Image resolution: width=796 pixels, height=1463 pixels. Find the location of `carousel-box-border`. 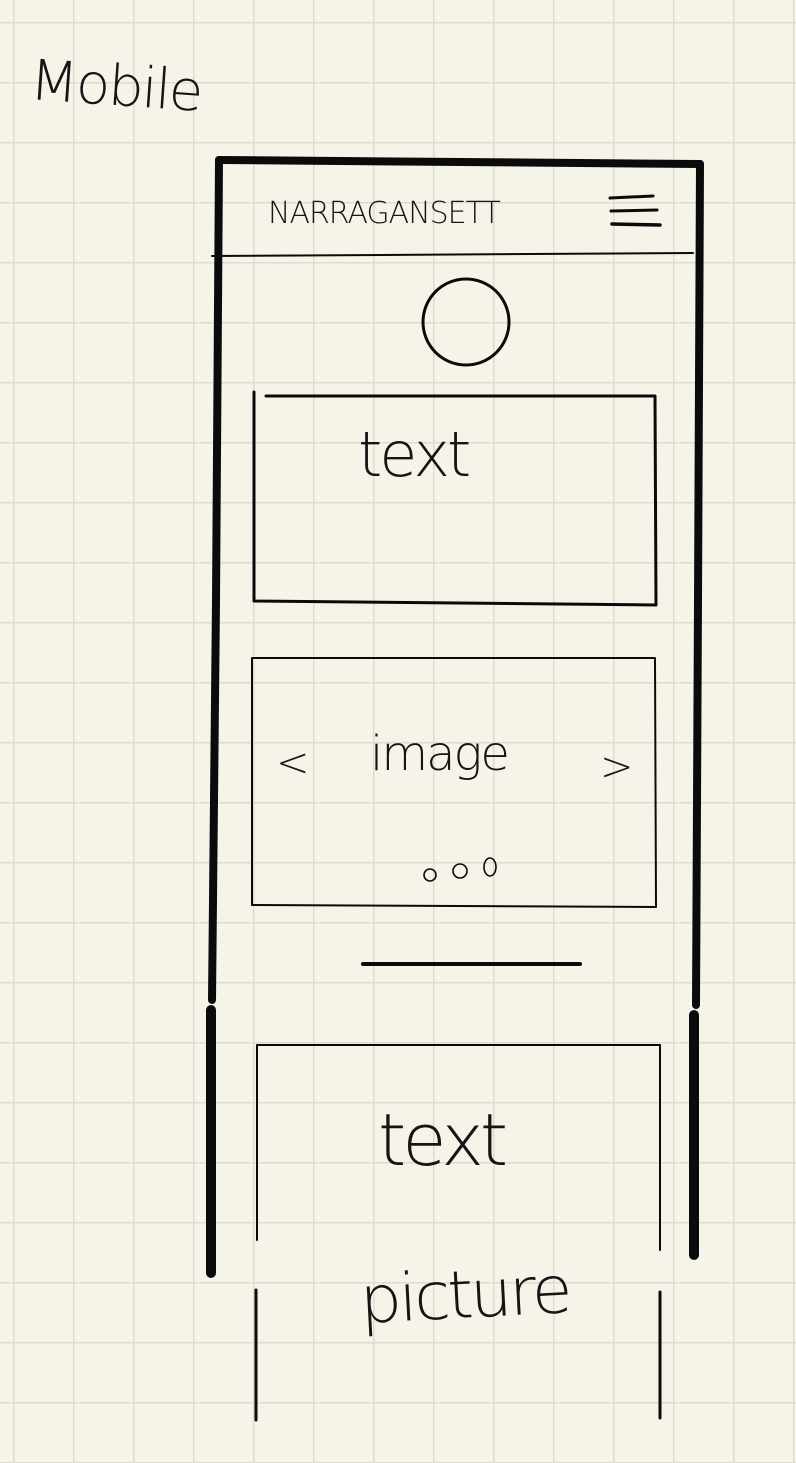

carousel-box-border is located at coordinates (454, 782).